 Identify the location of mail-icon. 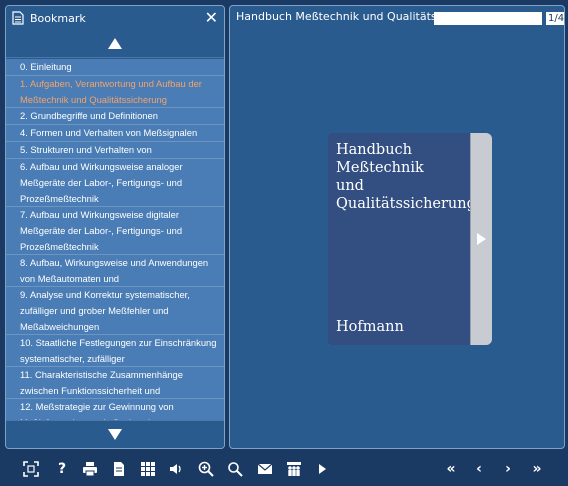
(265, 468).